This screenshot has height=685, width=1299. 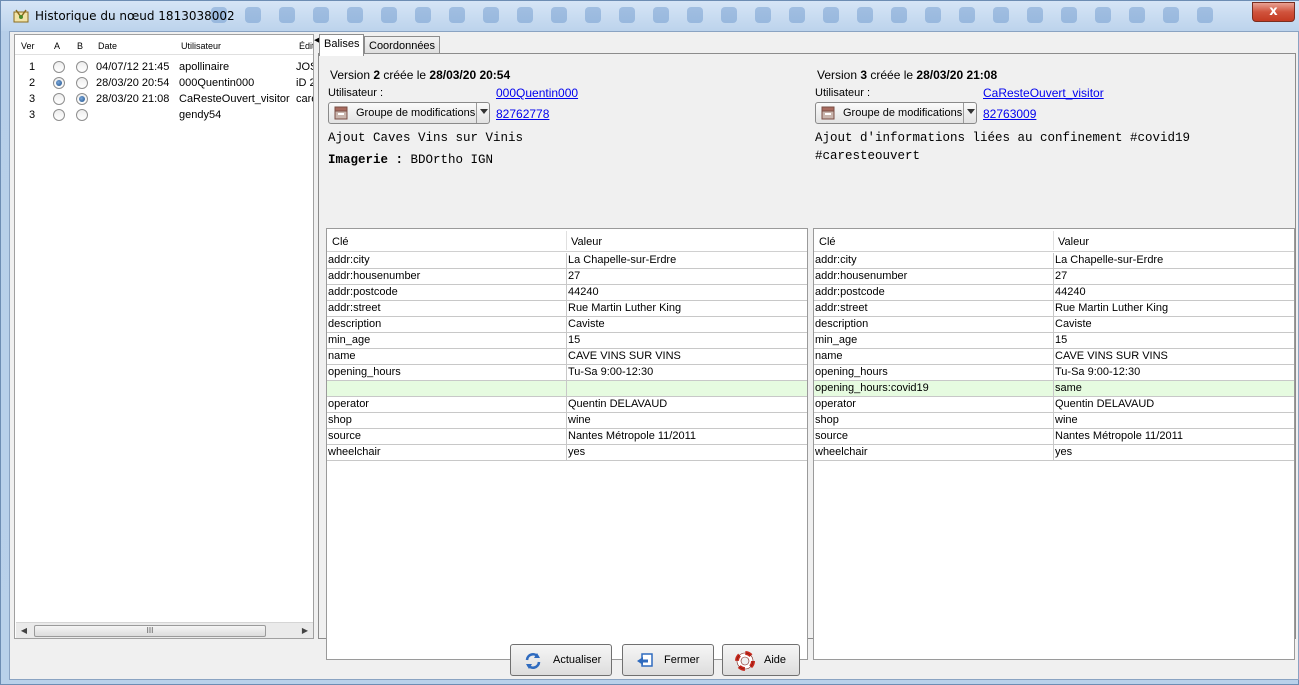 What do you see at coordinates (896, 113) in the screenshot?
I see `version-b-changeset-button: Groupe de modifications` at bounding box center [896, 113].